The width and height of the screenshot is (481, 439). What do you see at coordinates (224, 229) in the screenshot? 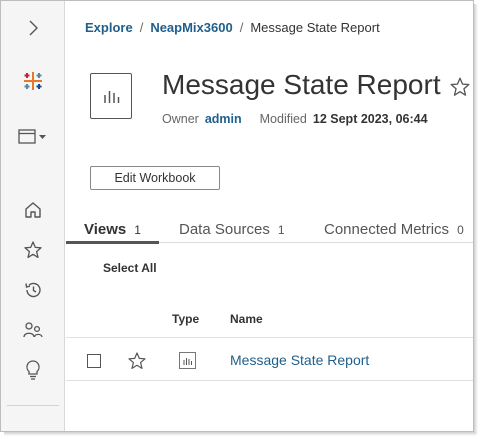
I see `tab-data-sources-label: Data Sources` at bounding box center [224, 229].